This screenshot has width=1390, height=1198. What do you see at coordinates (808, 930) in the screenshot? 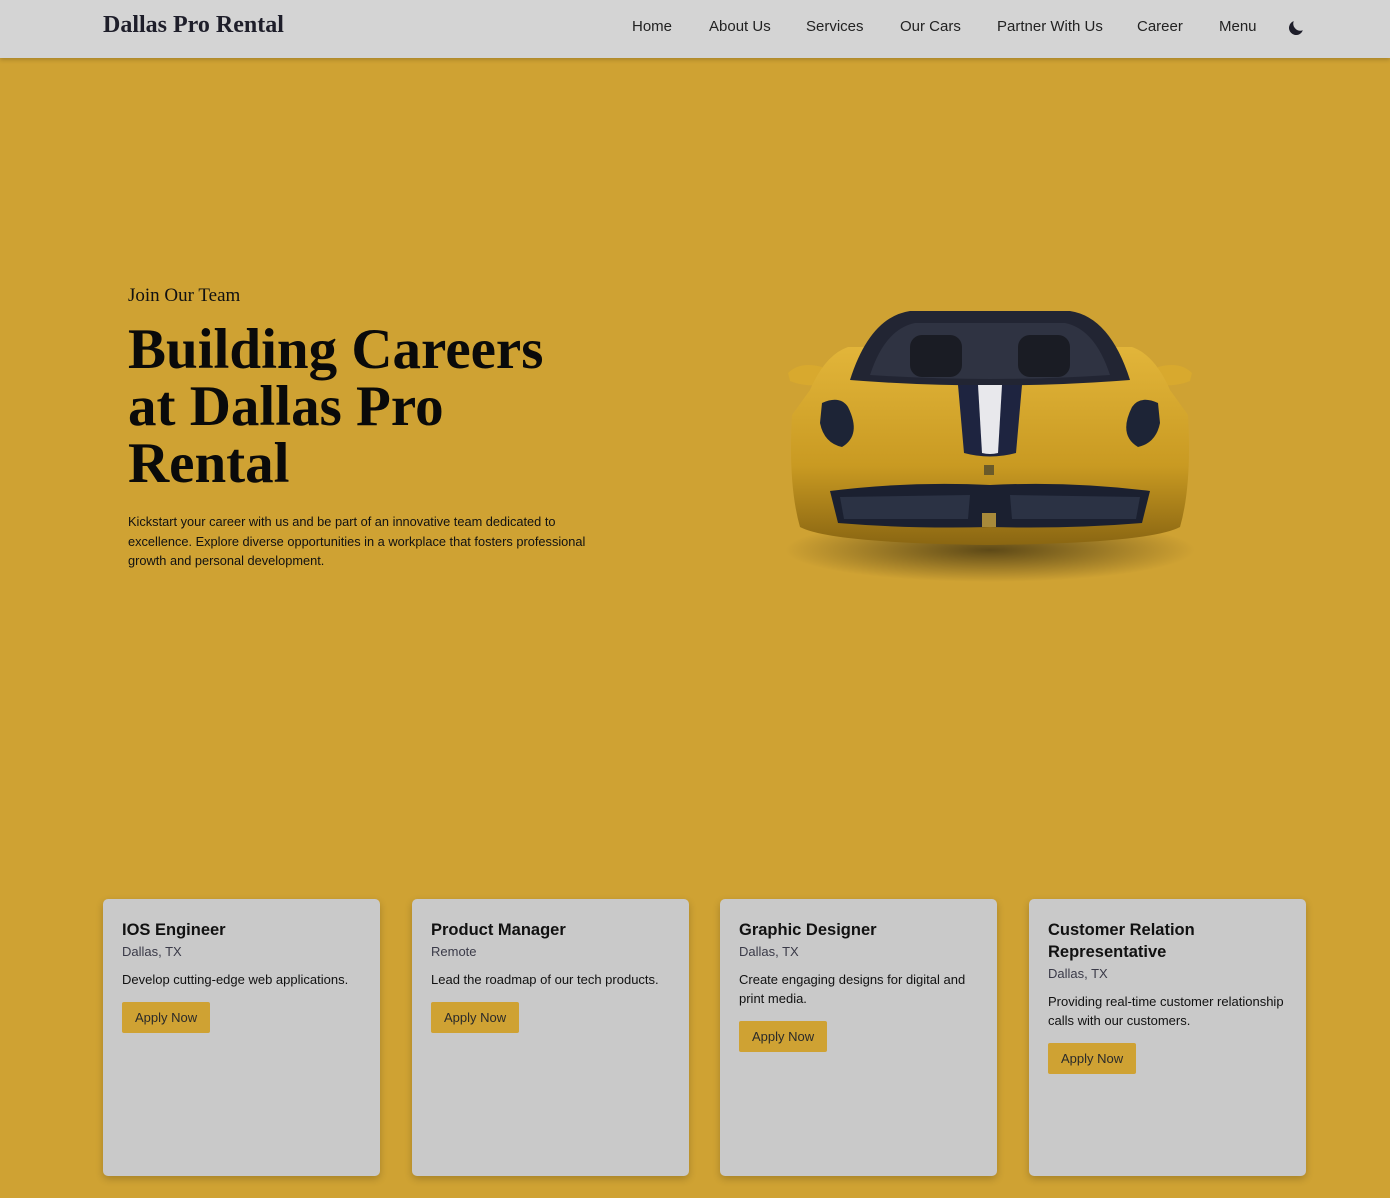
I see `job-title: Graphic Designer` at bounding box center [808, 930].